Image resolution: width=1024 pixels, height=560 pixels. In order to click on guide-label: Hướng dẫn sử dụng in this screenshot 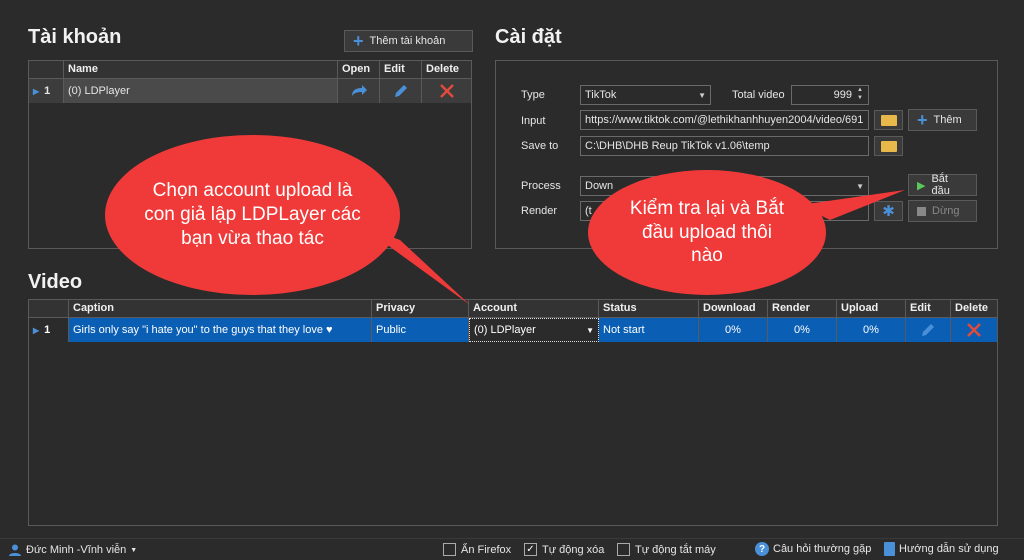, I will do `click(949, 549)`.